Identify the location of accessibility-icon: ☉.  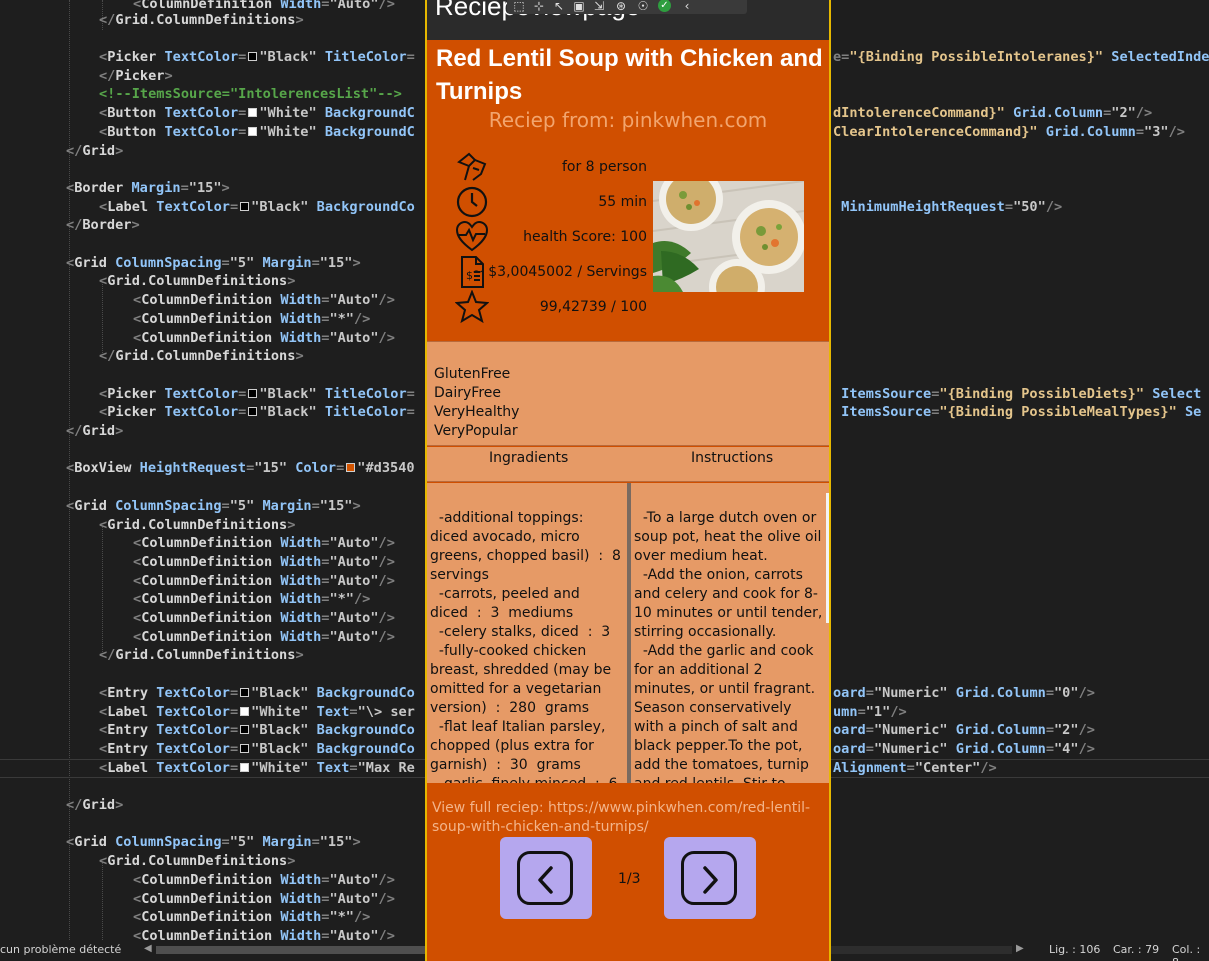
(643, 7).